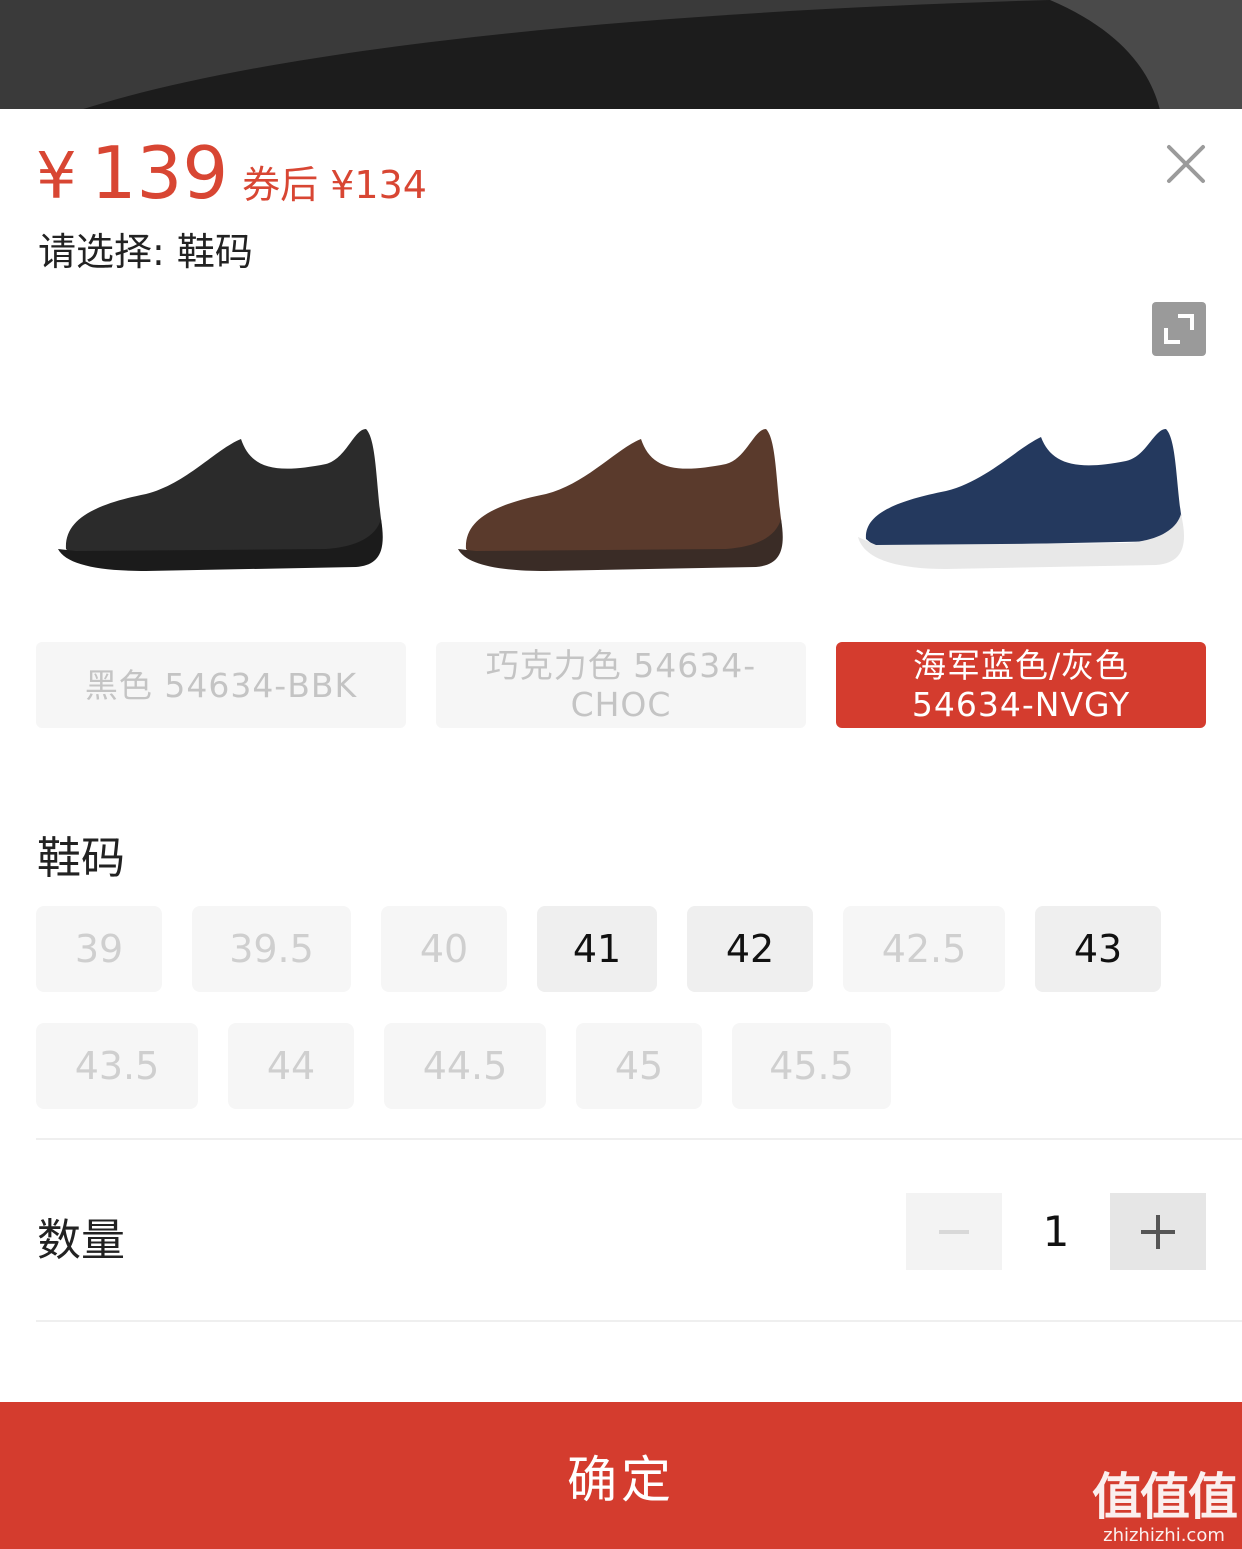 This screenshot has width=1242, height=1549. I want to click on variant-image-chocolate, so click(621, 499).